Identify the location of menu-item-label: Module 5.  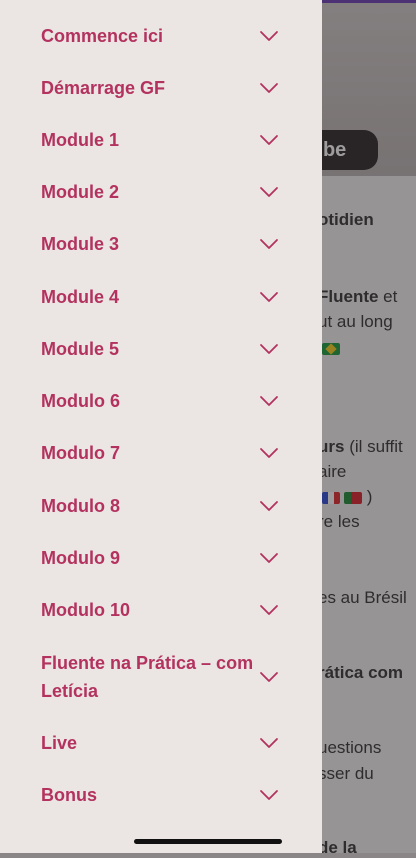
(80, 349).